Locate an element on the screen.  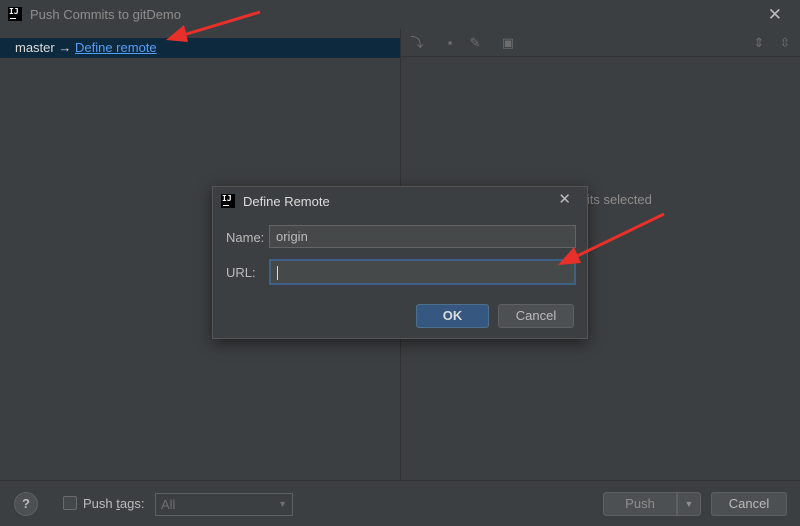
bottom-bar: ? Push tags: All ▼ Push ▼ Cancel is located at coordinates (400, 503).